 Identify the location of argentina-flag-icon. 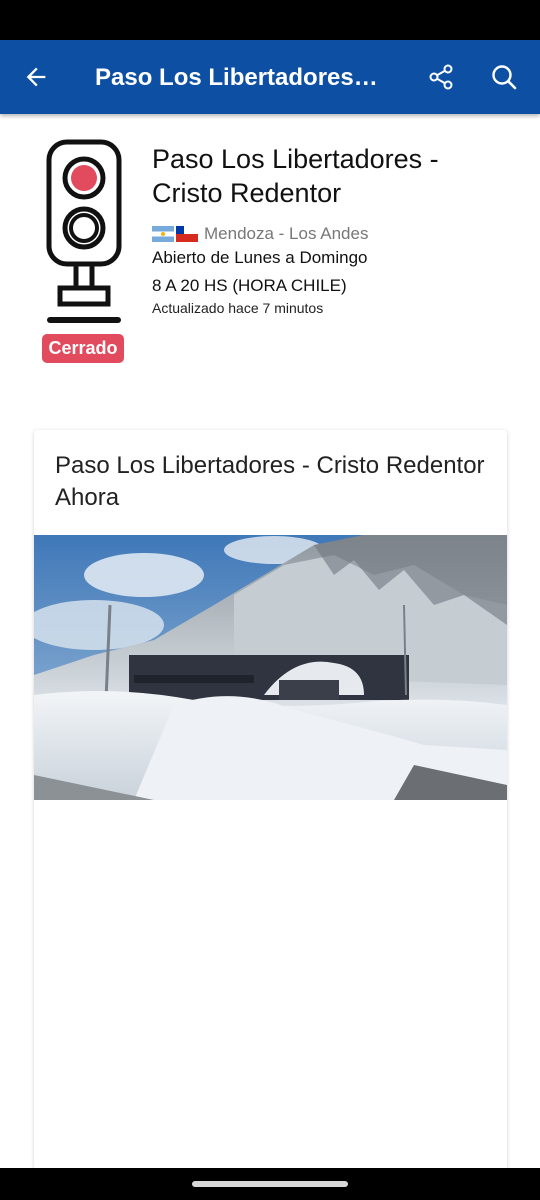
(163, 234).